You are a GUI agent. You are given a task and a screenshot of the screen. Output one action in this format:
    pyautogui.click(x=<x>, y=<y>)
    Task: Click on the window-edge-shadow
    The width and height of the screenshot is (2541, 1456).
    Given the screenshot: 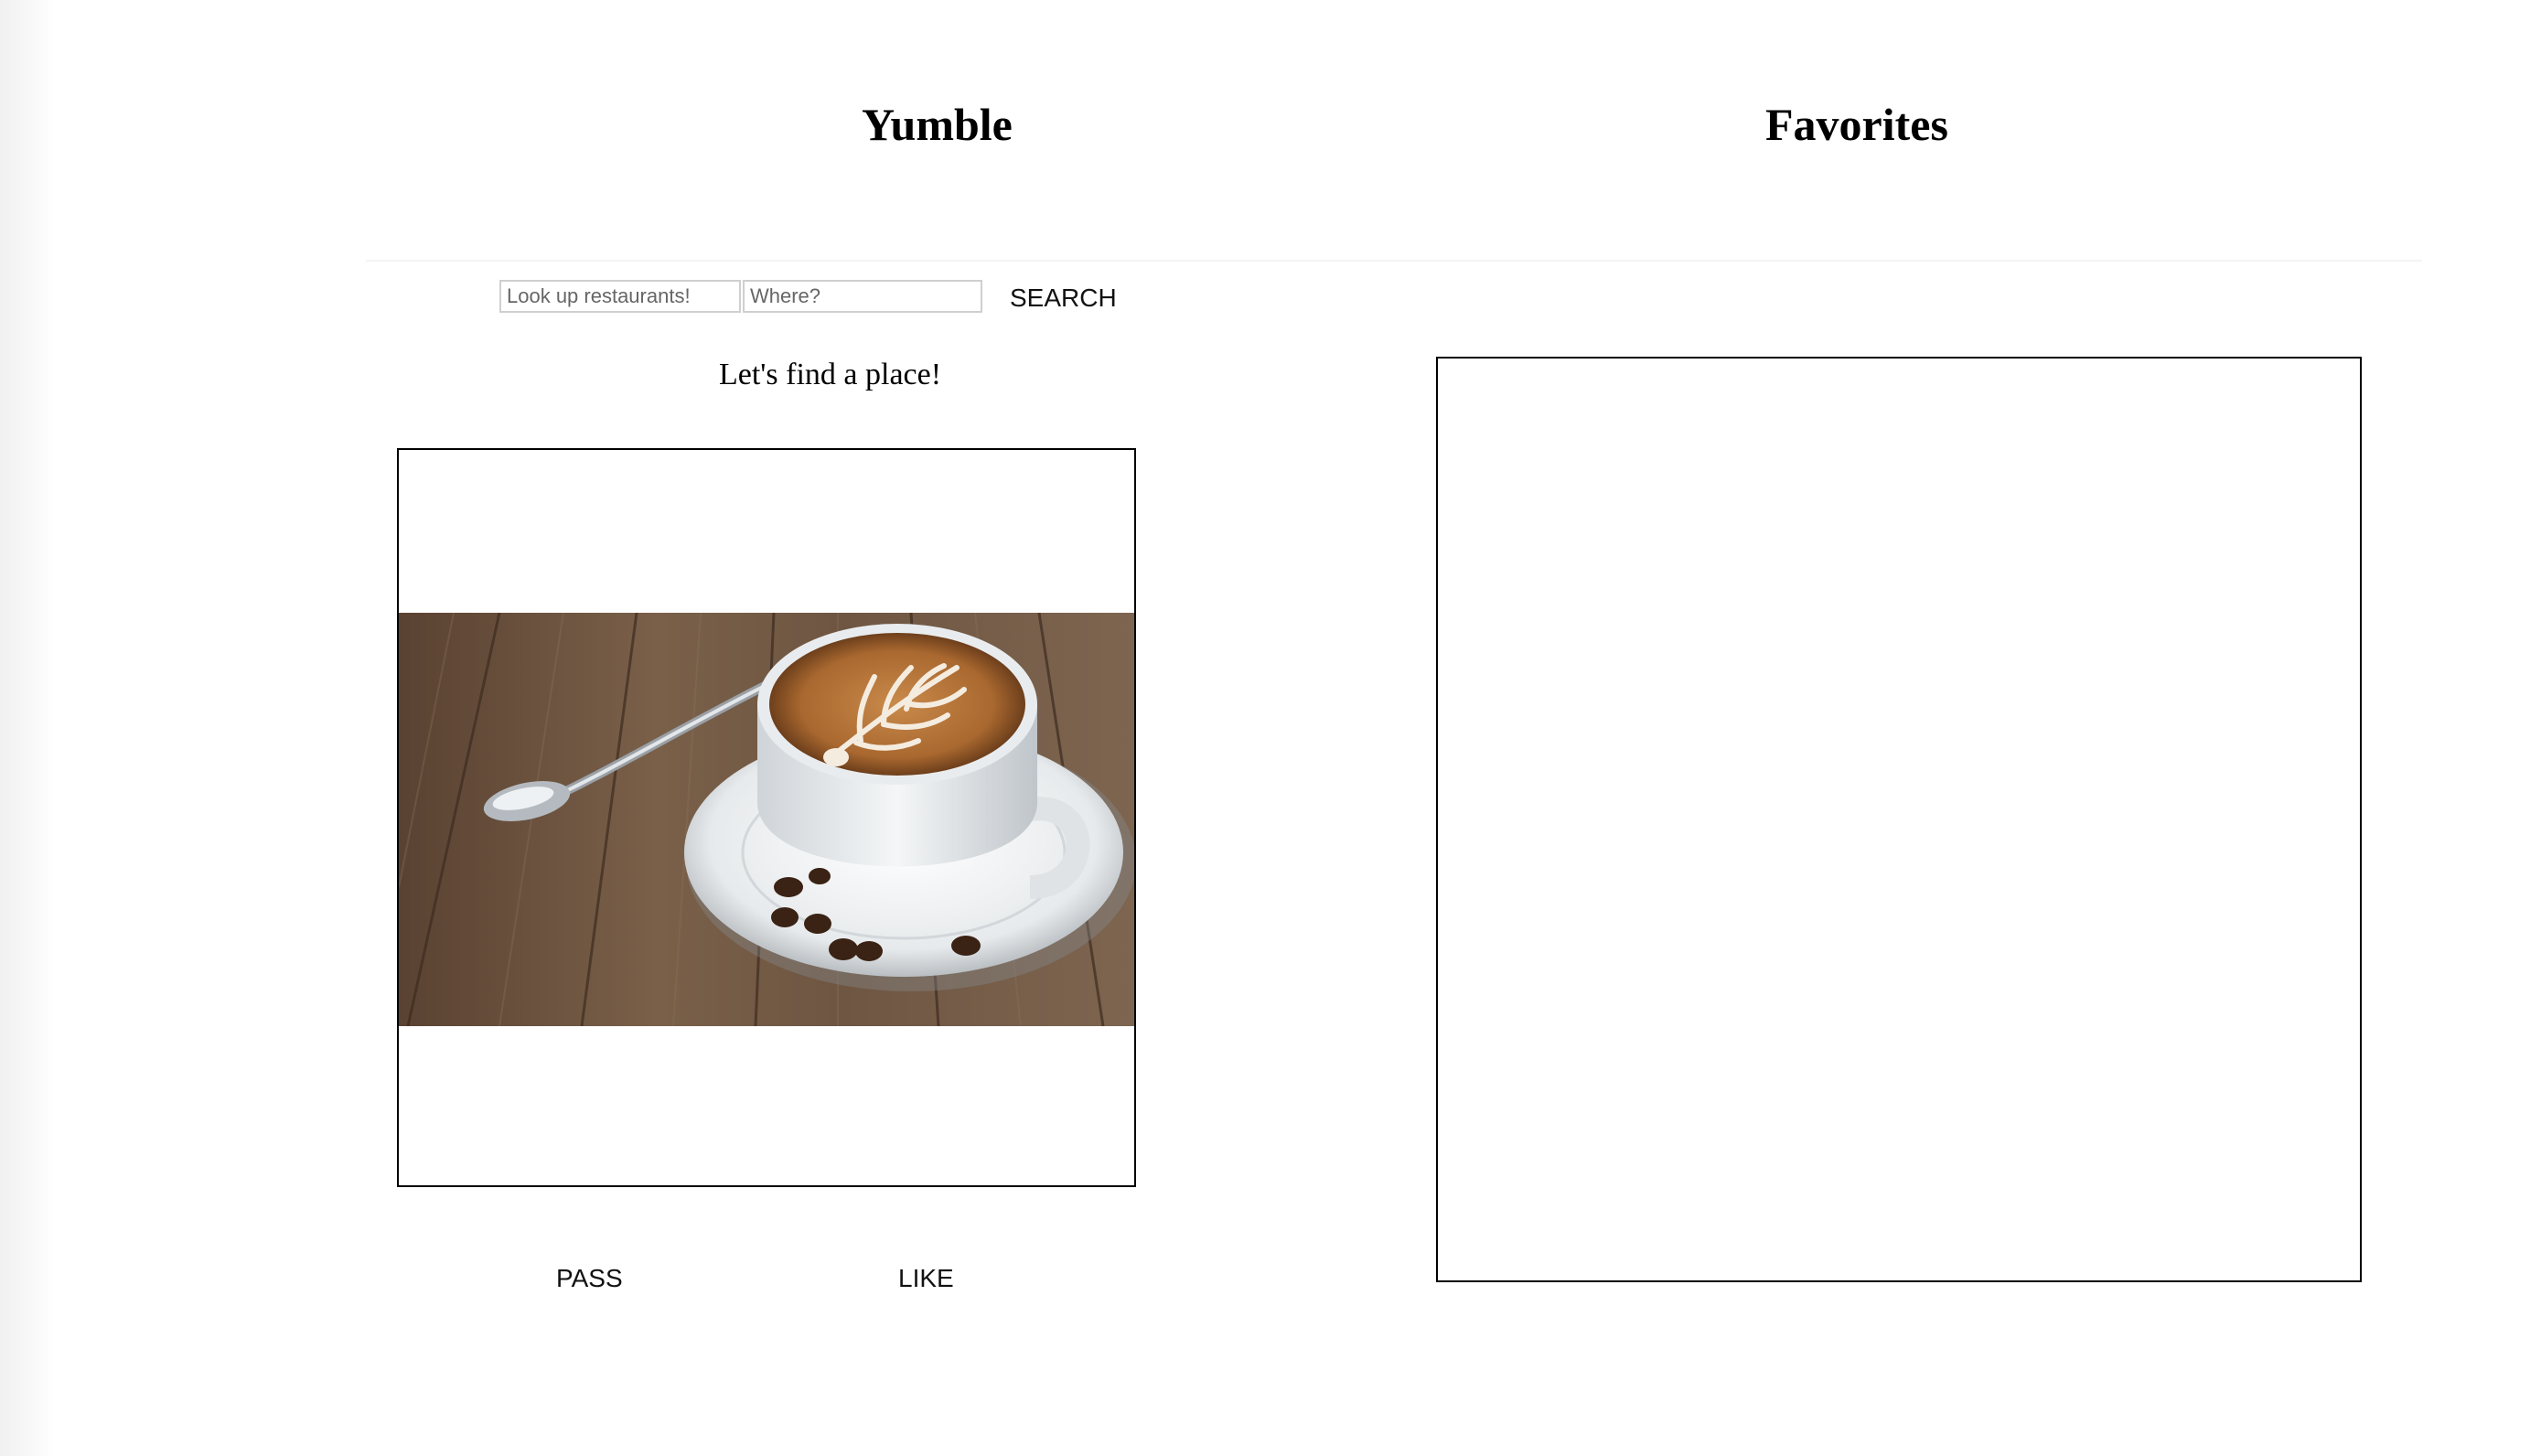 What is the action you would take?
    pyautogui.click(x=28, y=728)
    